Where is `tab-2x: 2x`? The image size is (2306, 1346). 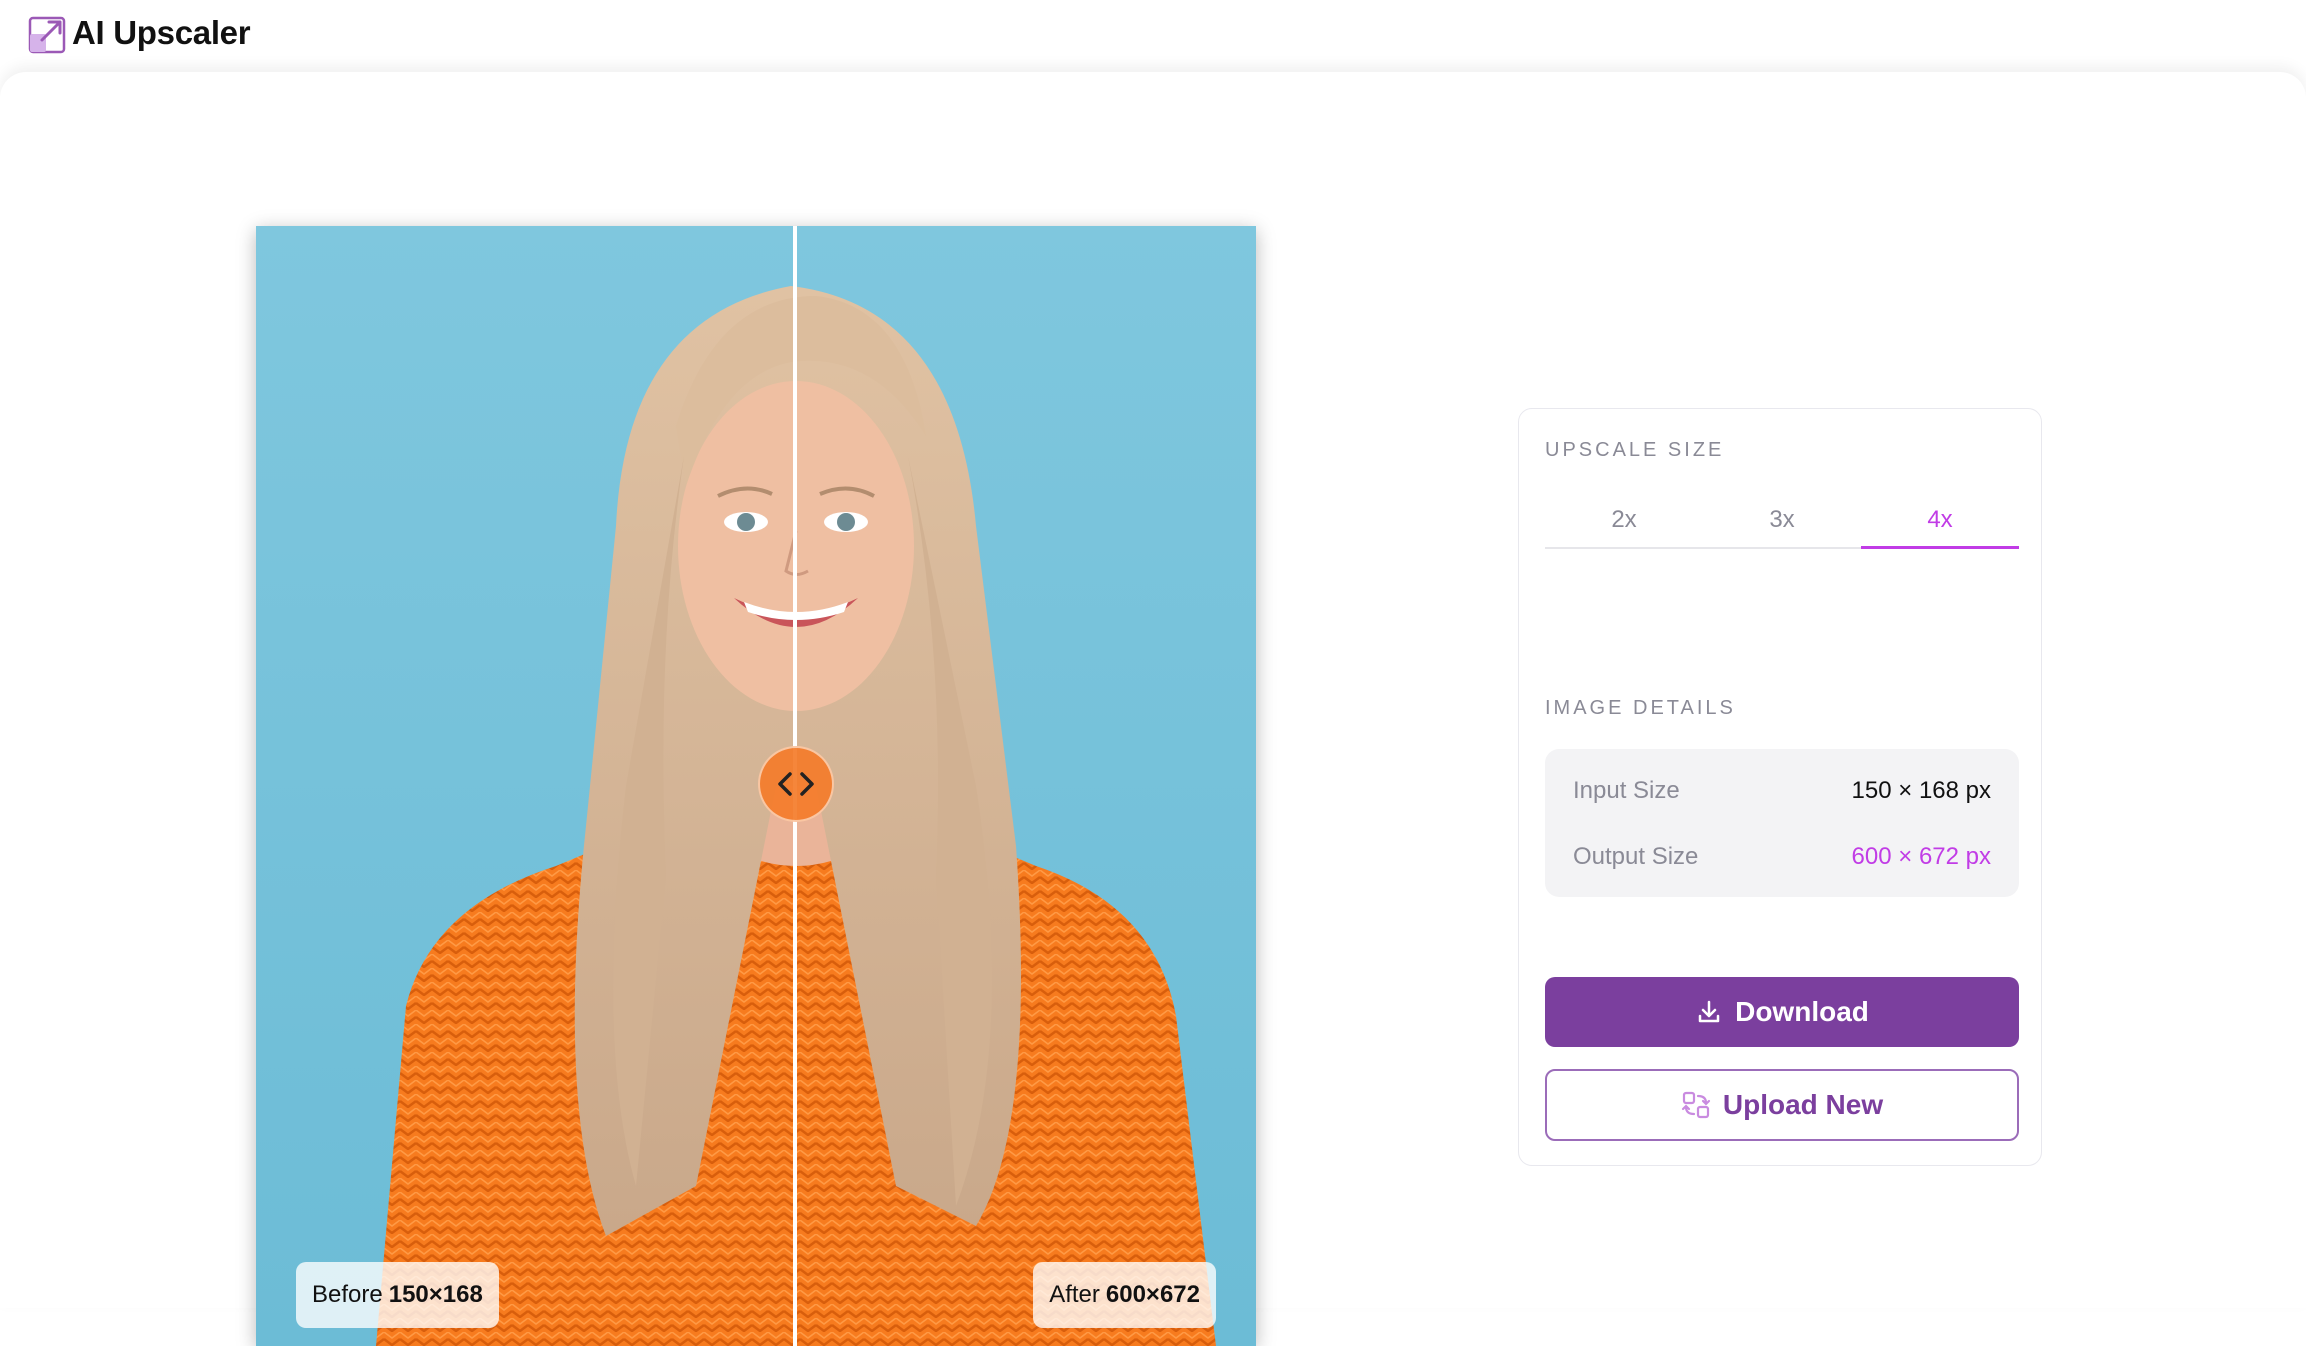 tab-2x: 2x is located at coordinates (1624, 520).